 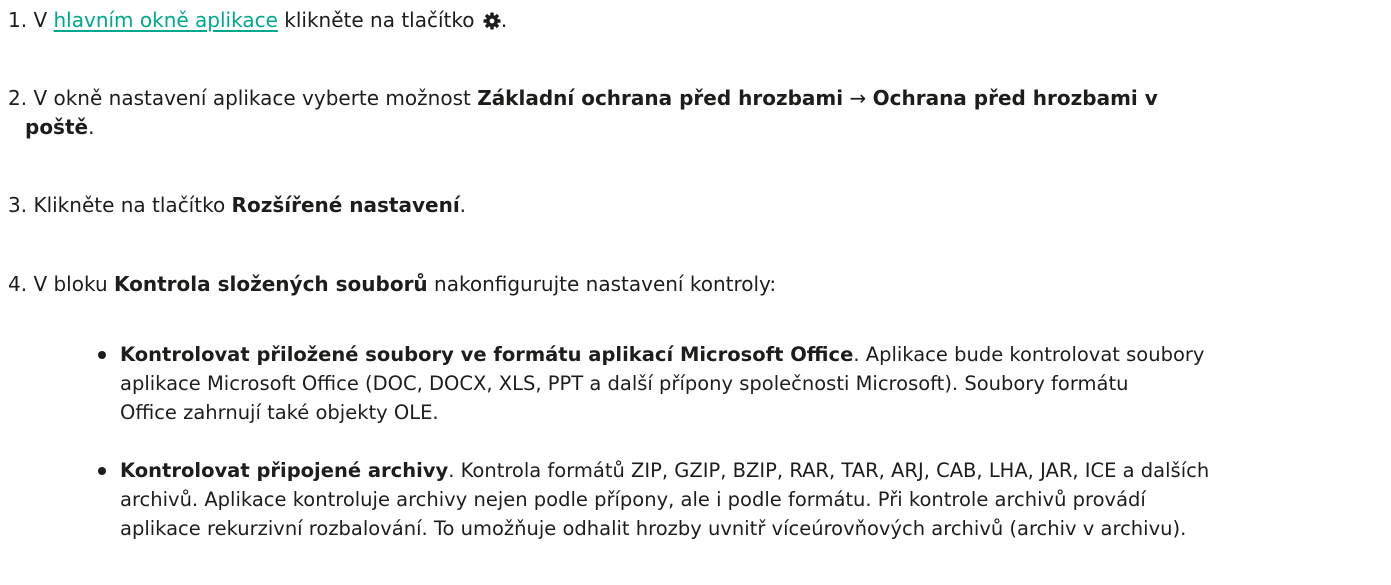 I want to click on setting-path-mail-protection-cont: poště, so click(x=57, y=127).